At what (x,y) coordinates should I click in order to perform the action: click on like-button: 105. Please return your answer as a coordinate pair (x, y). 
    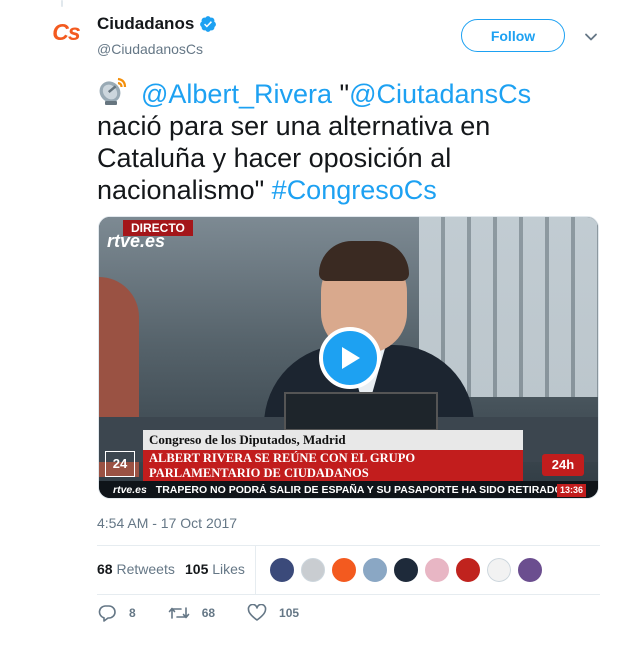
    Looking at the image, I should click on (273, 613).